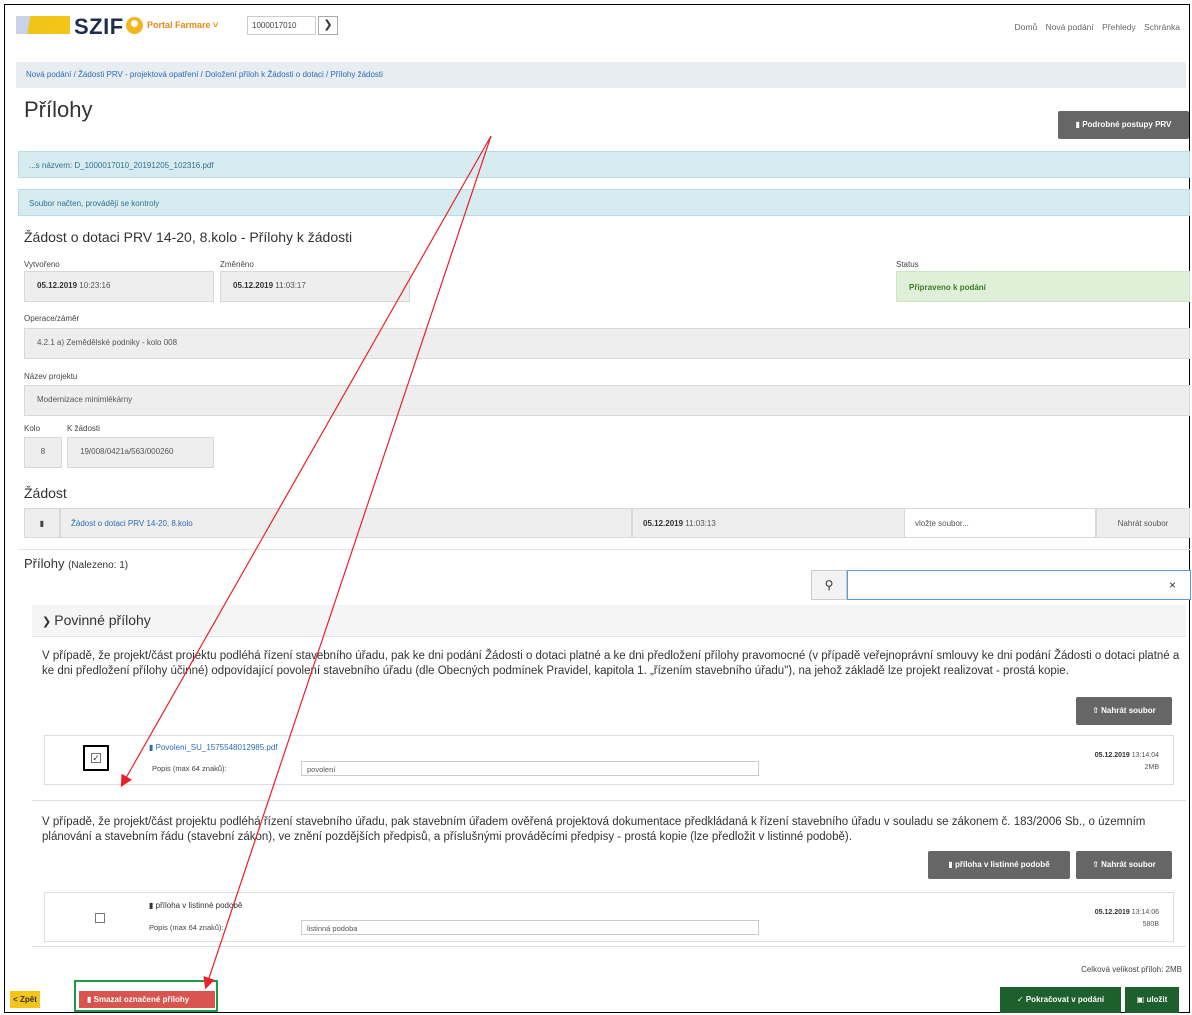 This screenshot has height=1015, width=1192. What do you see at coordinates (96, 758) in the screenshot?
I see `attachment-1-checkbox: ✓` at bounding box center [96, 758].